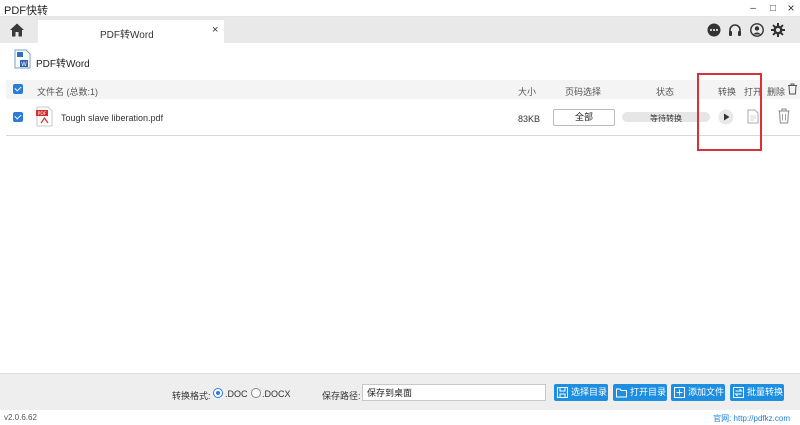  What do you see at coordinates (191, 396) in the screenshot?
I see `format-label: 转换格式:` at bounding box center [191, 396].